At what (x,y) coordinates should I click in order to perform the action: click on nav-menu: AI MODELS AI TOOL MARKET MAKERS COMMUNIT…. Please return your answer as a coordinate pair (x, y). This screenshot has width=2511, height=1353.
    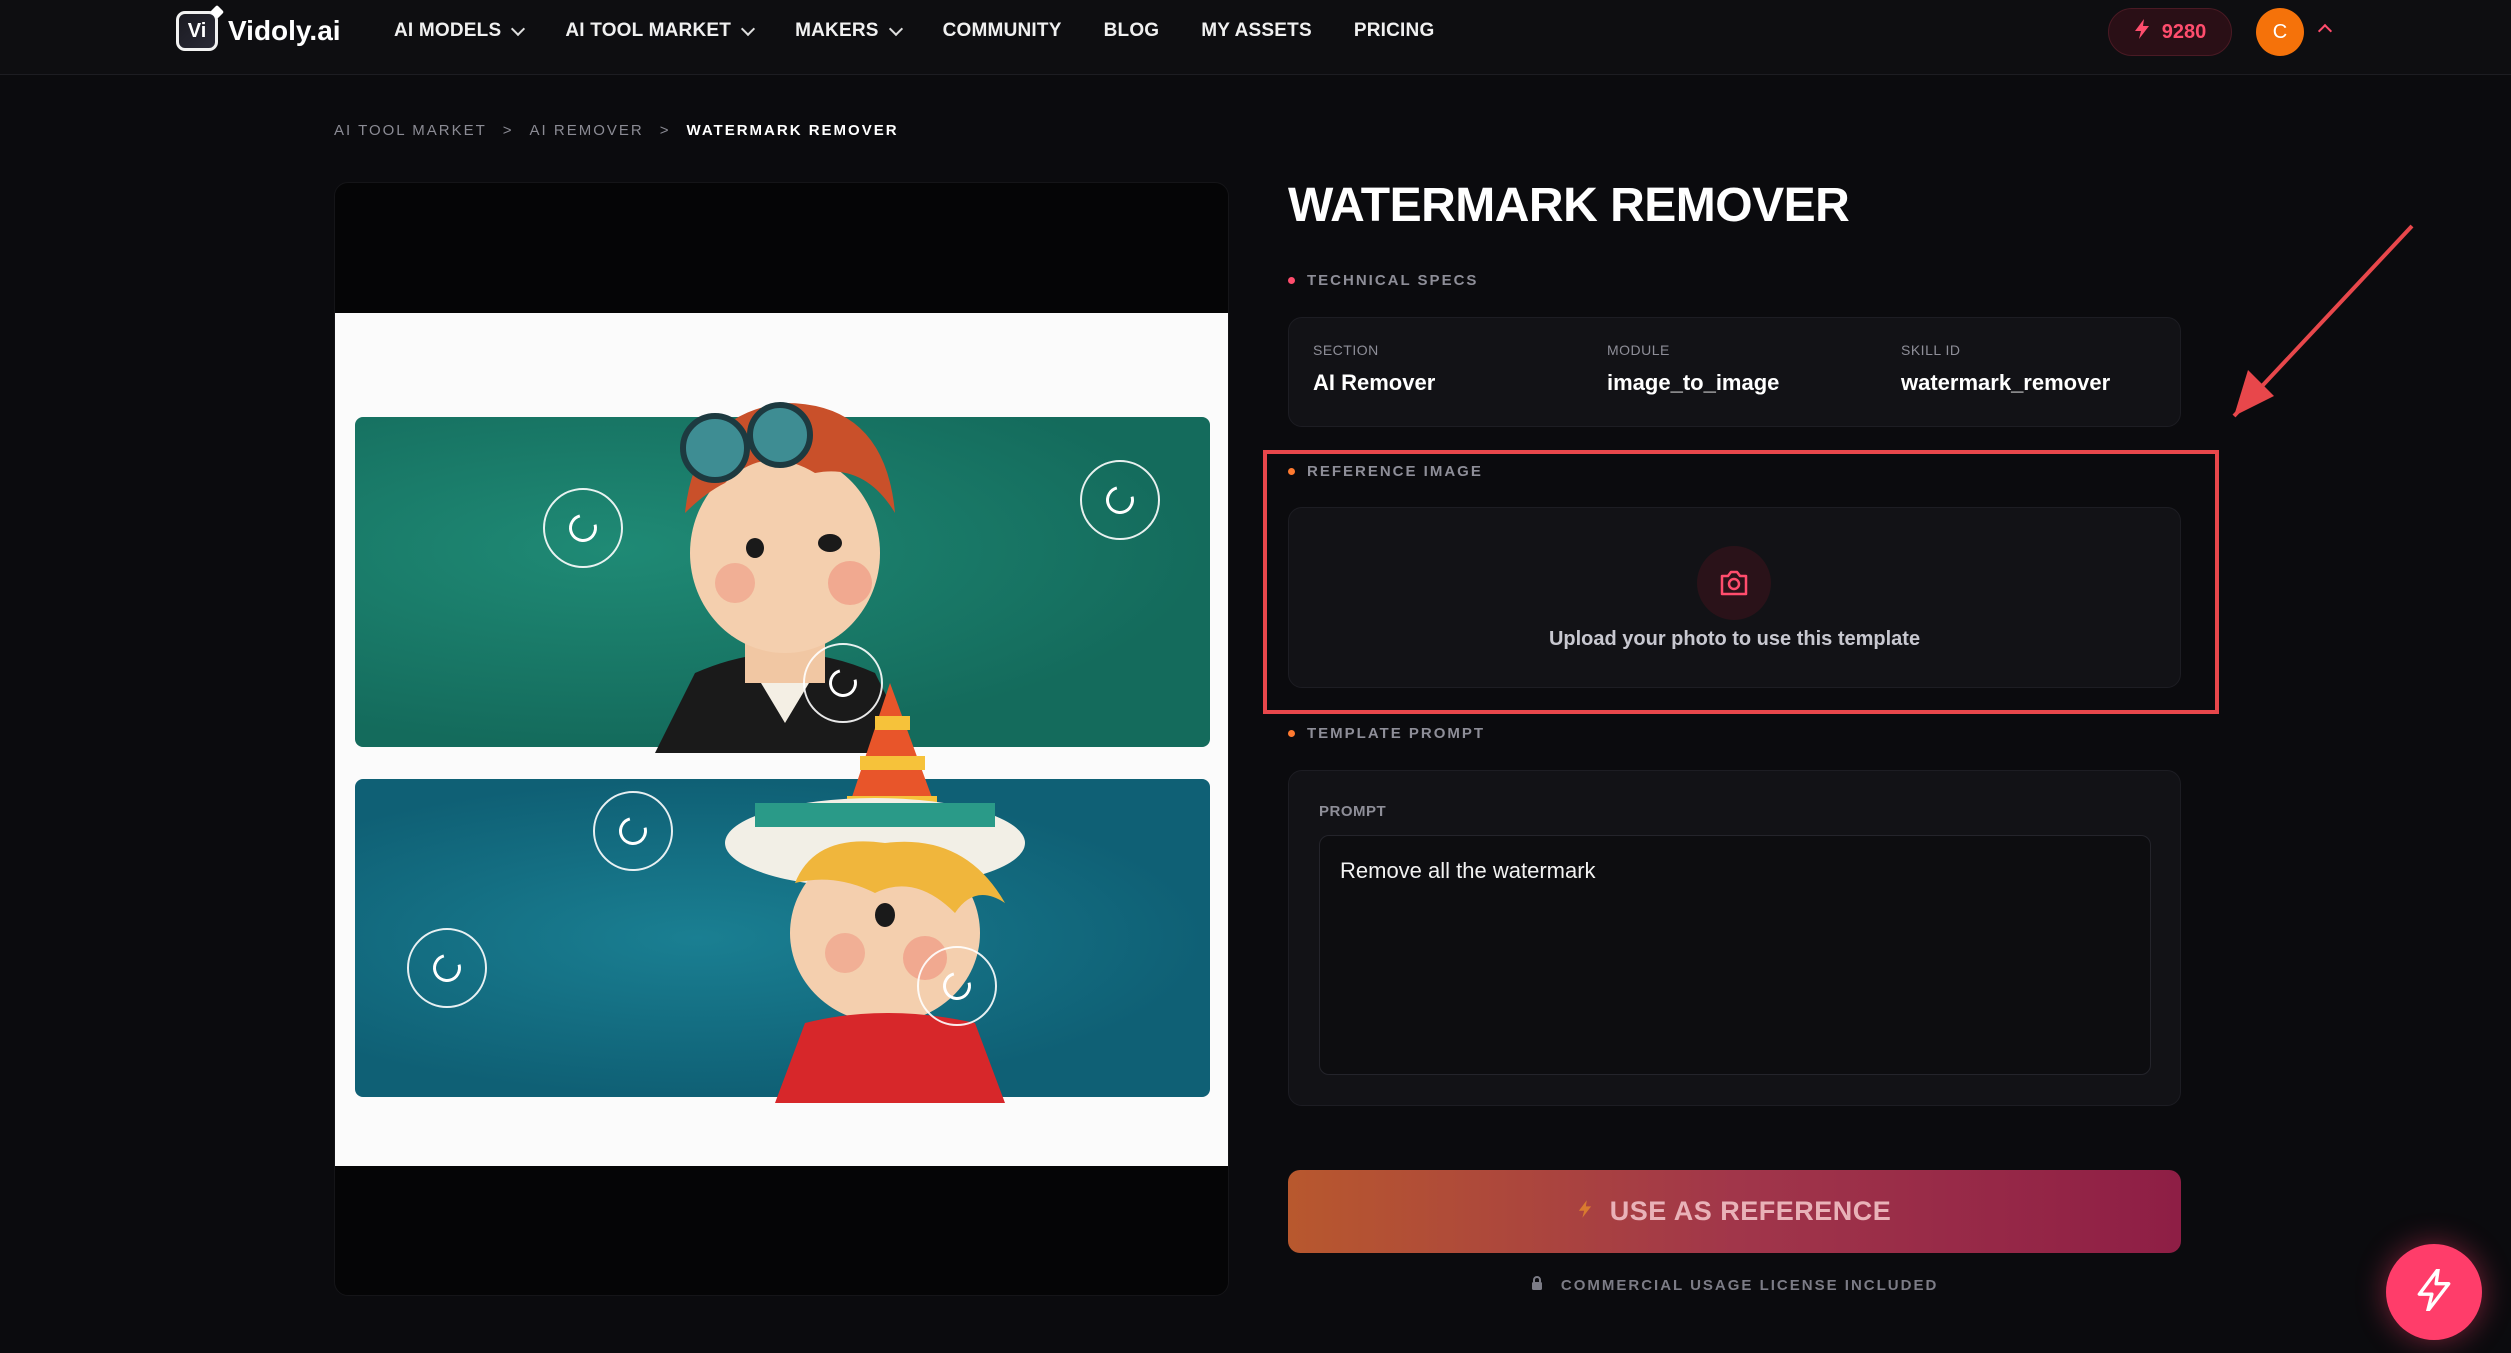
    Looking at the image, I should click on (935, 31).